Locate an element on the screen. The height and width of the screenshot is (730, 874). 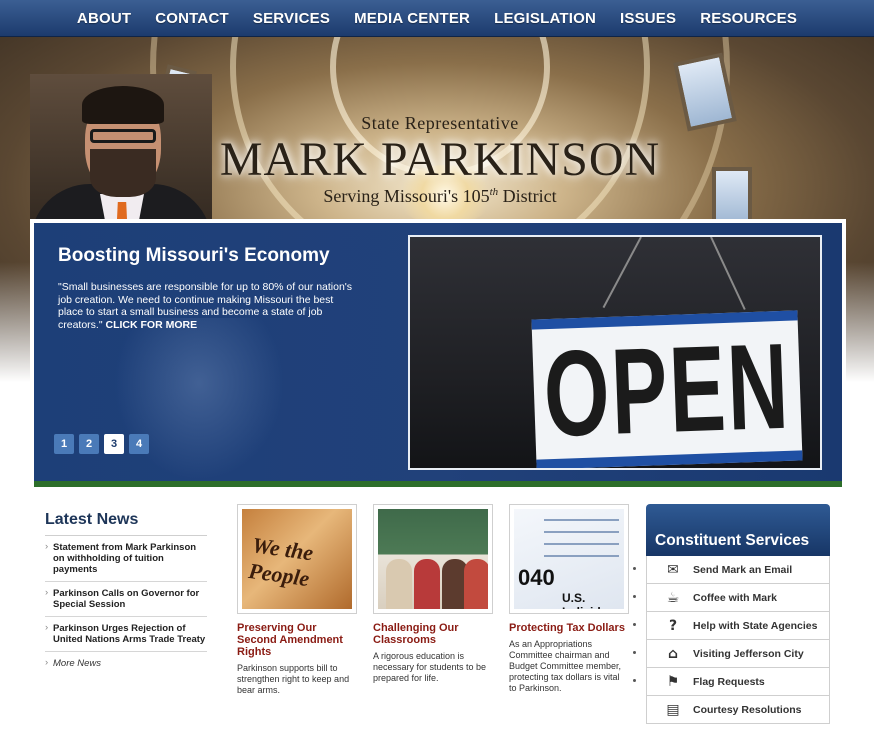
classroom-image is located at coordinates (433, 559).